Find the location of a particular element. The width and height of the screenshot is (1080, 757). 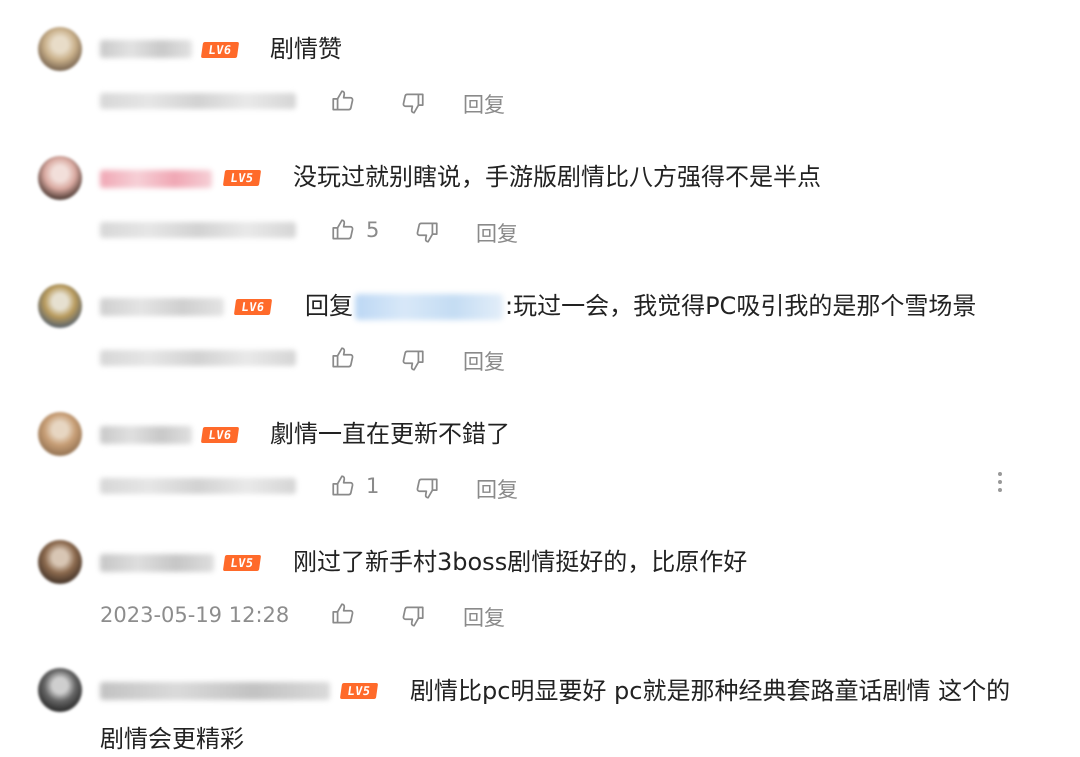

comment-text: 刚过了新手村3boss剧情挺好的，比原作好 is located at coordinates (520, 562).